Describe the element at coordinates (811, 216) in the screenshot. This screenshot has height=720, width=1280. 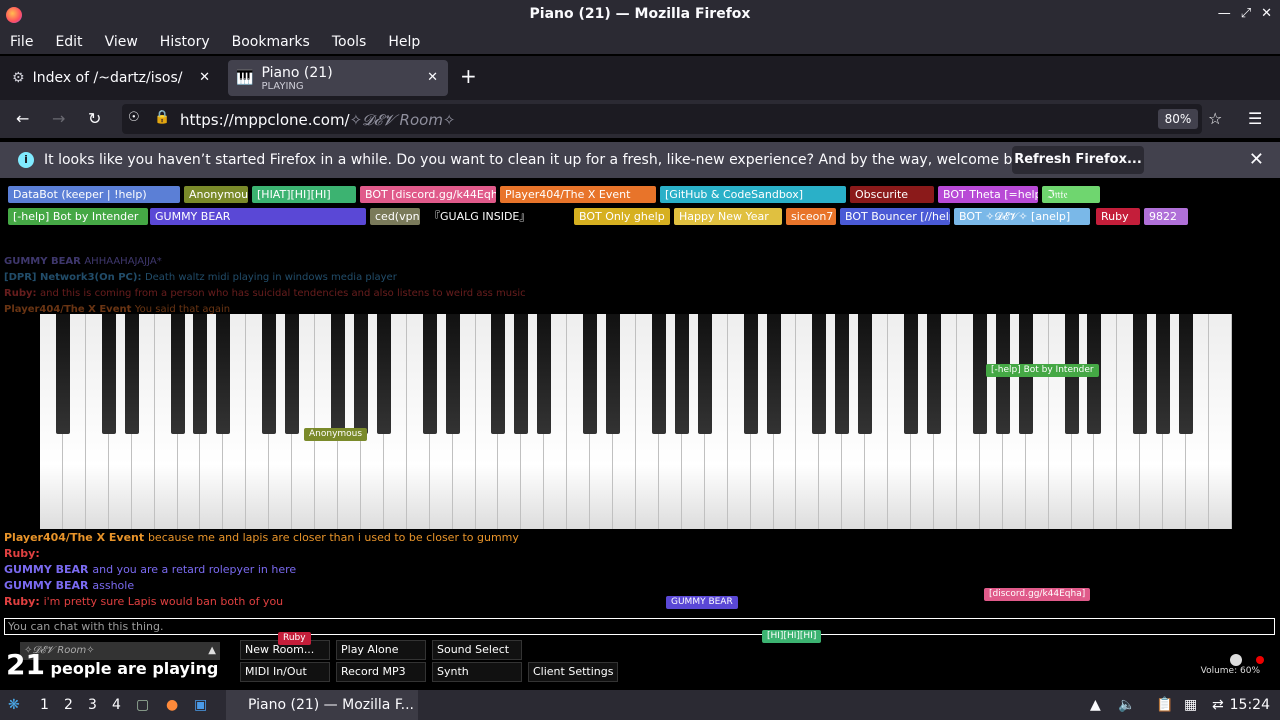
I see `user-badge: siceon7` at that location.